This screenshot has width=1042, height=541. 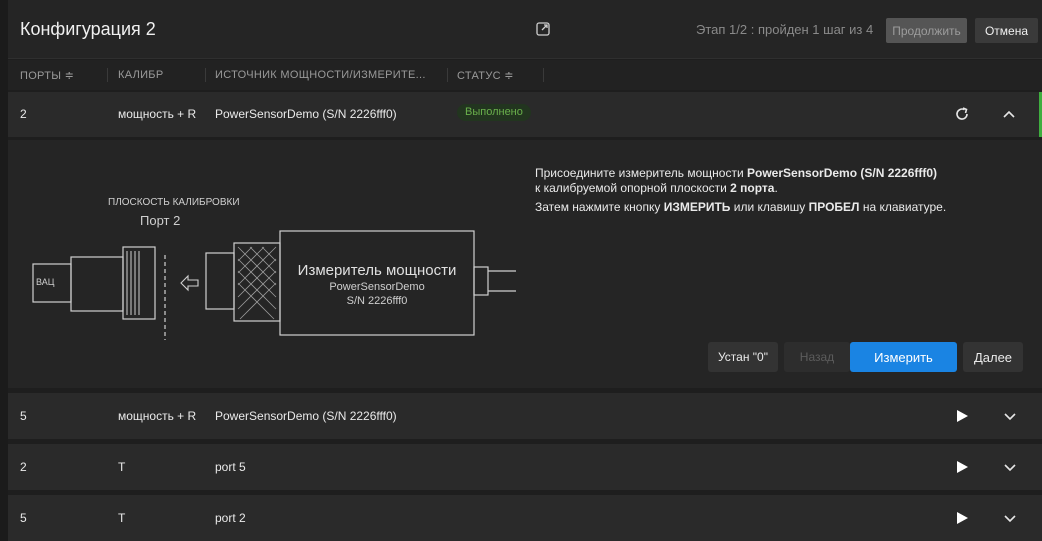 I want to click on set-zero-button: Устан "0", so click(x=743, y=357).